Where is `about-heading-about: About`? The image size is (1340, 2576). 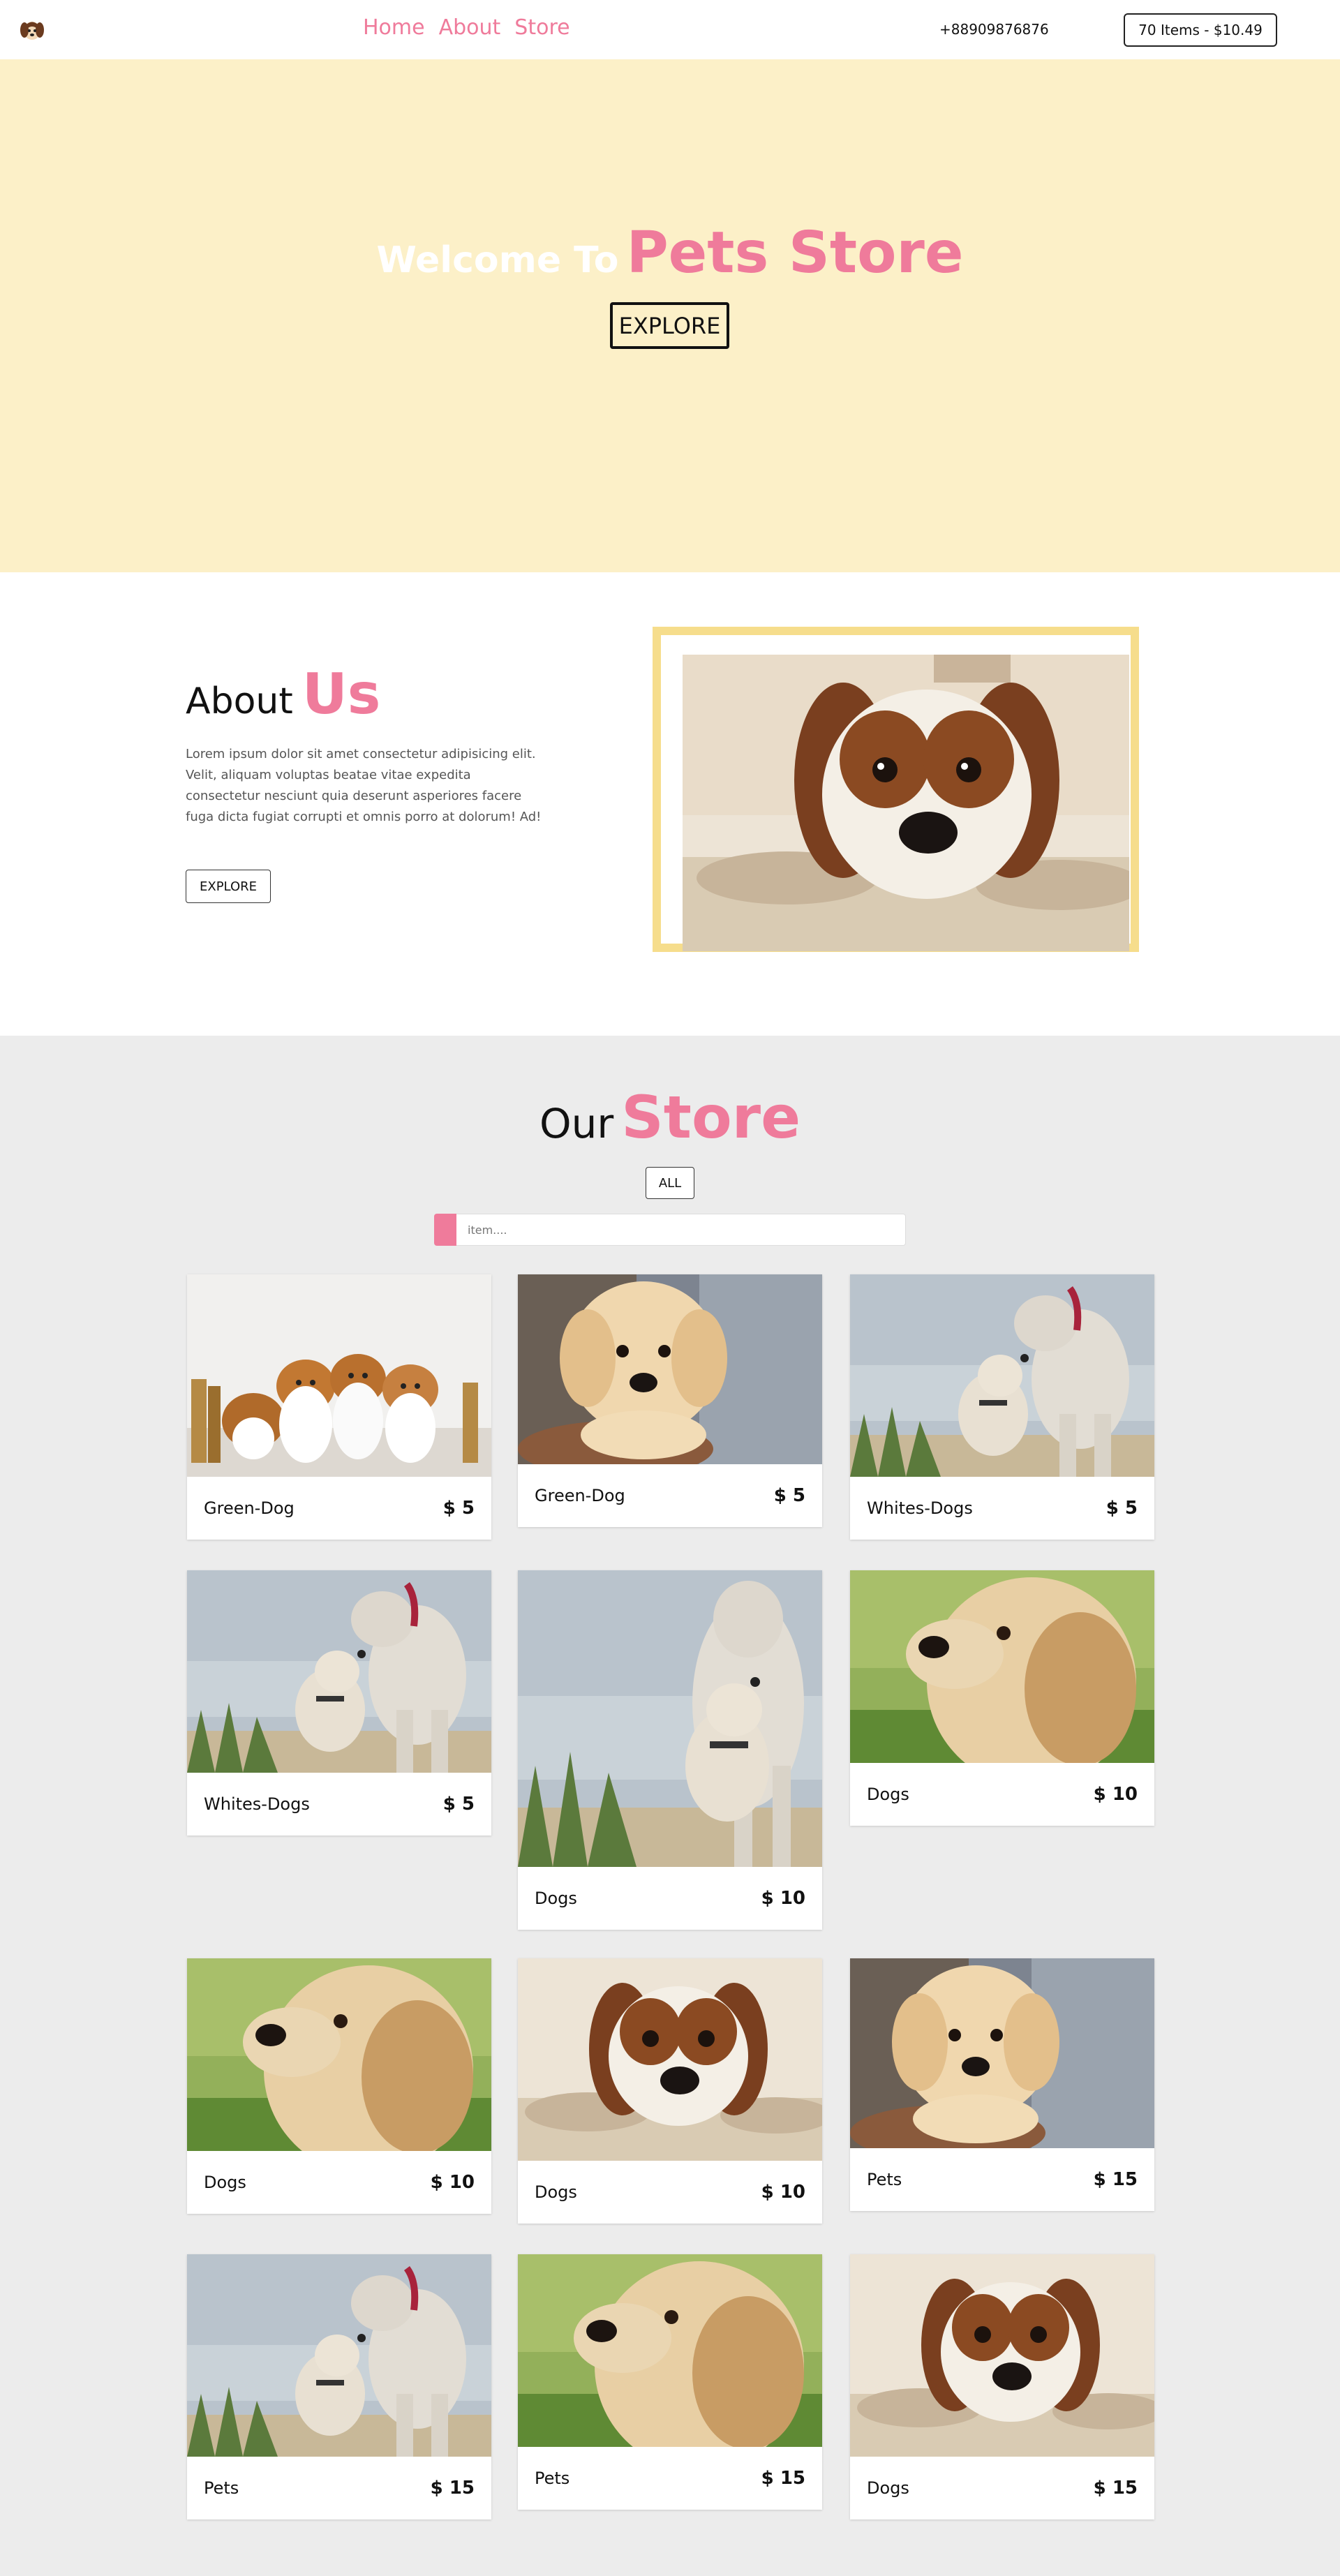
about-heading-about: About is located at coordinates (239, 701).